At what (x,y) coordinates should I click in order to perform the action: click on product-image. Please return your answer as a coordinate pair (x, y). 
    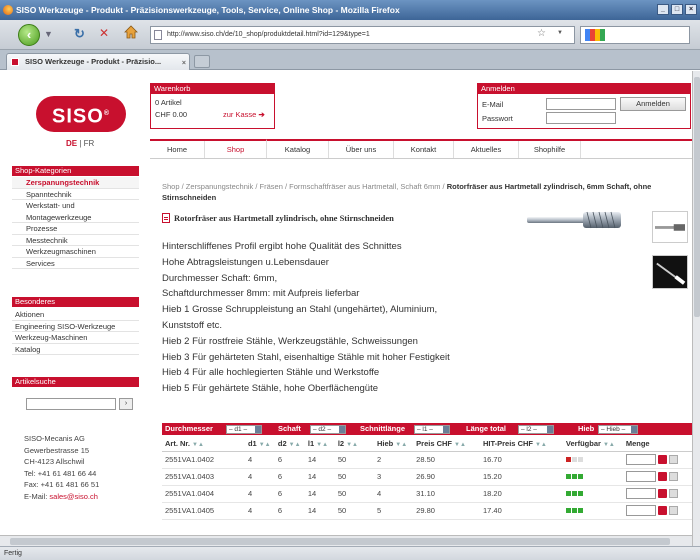
    Looking at the image, I should click on (575, 220).